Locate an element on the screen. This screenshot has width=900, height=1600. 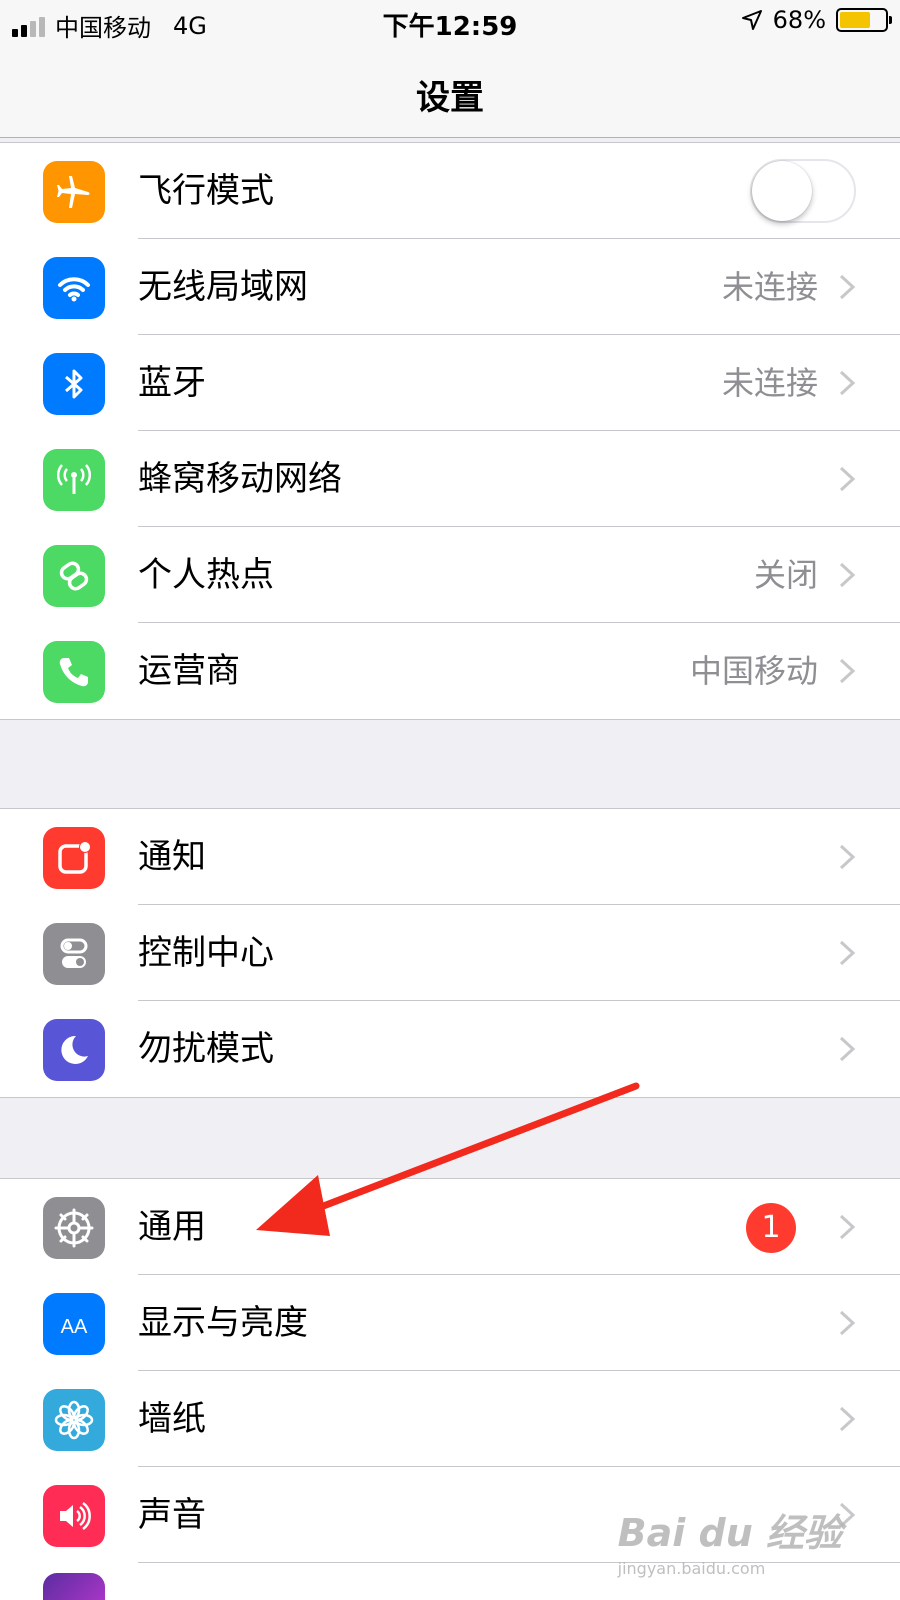
airplane-mode-toggle is located at coordinates (803, 191).